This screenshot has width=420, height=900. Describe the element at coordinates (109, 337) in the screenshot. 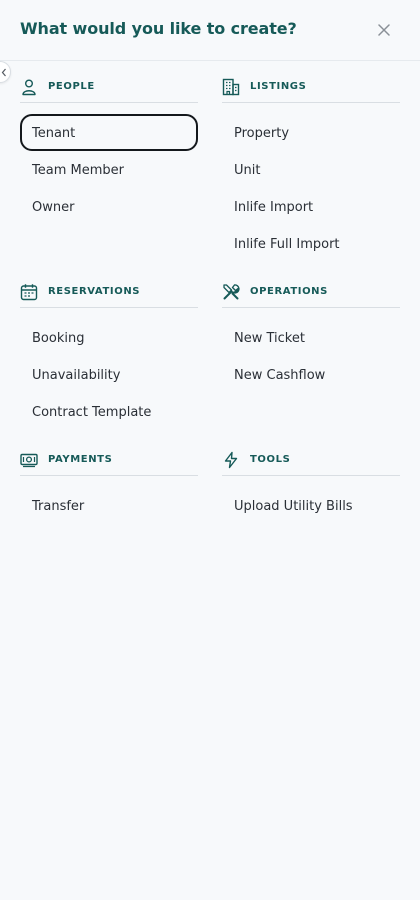

I see `create-booking: Booking` at that location.